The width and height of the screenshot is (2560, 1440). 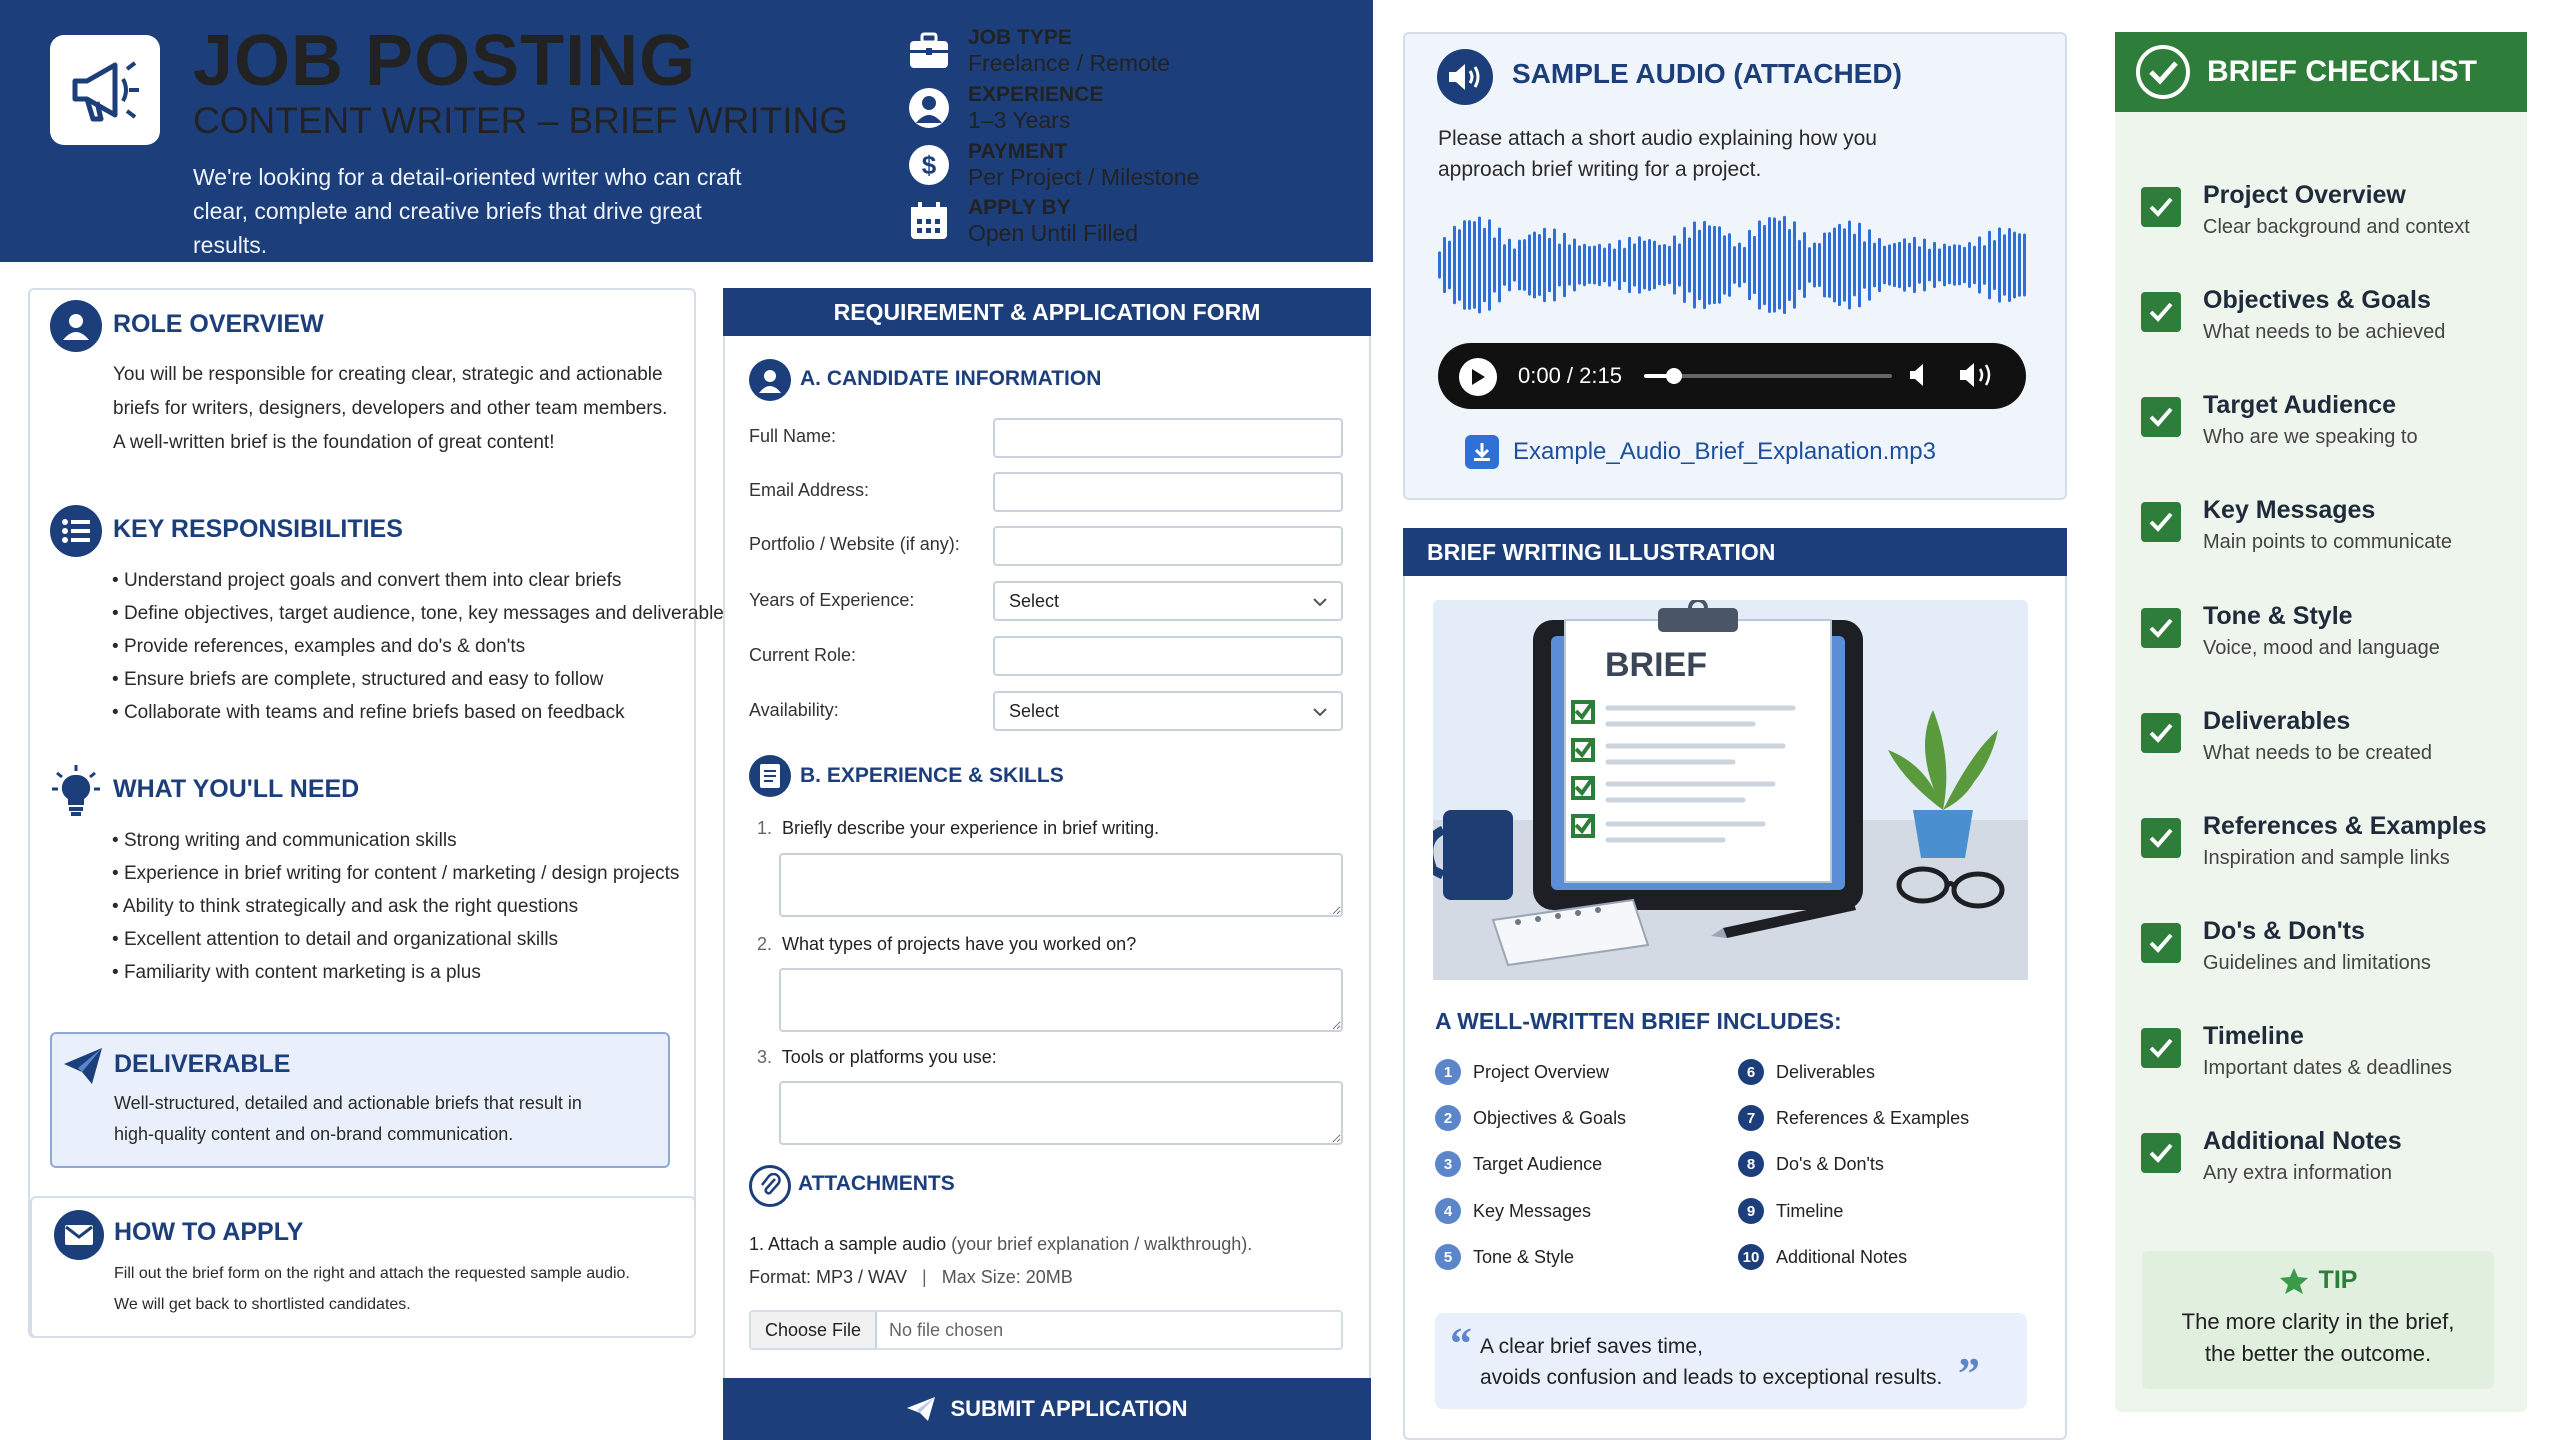 What do you see at coordinates (770, 1186) in the screenshot?
I see `paperclip-icon` at bounding box center [770, 1186].